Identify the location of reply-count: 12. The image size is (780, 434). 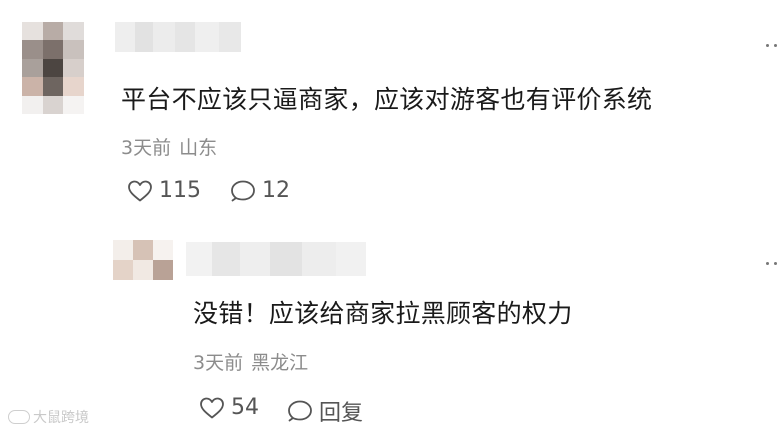
(276, 190).